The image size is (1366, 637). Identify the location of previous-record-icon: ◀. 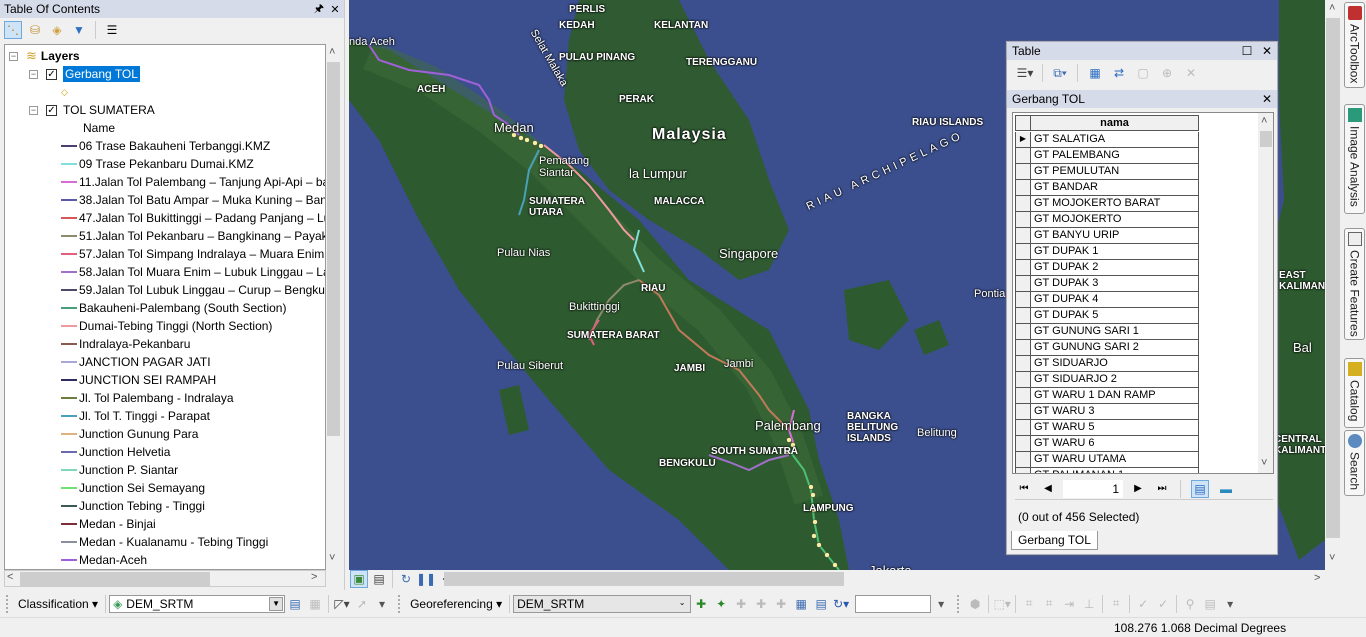
(1048, 488).